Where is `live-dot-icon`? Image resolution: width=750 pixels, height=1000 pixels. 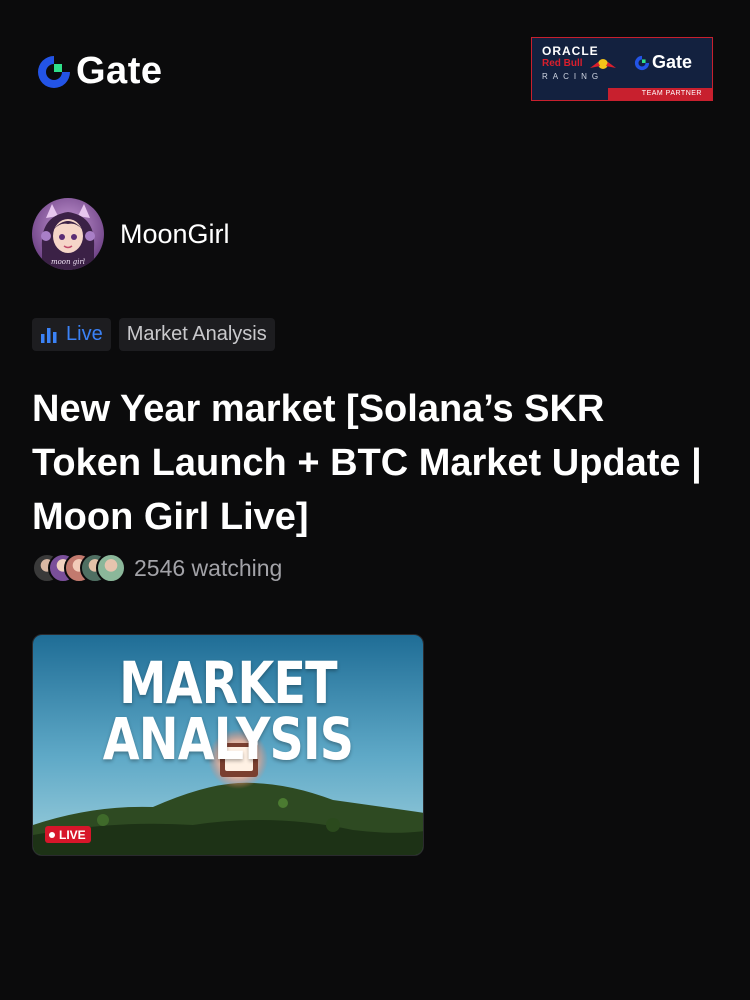
live-dot-icon is located at coordinates (52, 834).